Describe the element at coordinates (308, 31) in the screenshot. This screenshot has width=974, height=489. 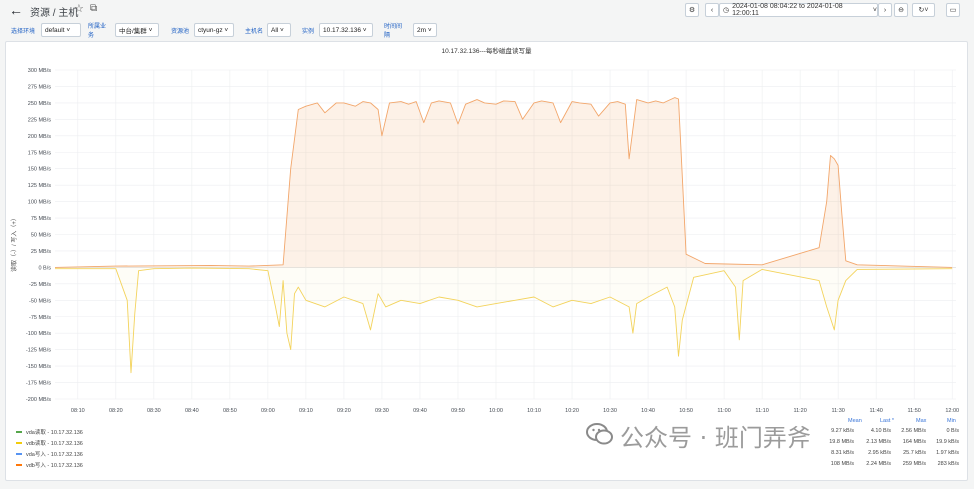
I see `filter-label-instance: 实例` at that location.